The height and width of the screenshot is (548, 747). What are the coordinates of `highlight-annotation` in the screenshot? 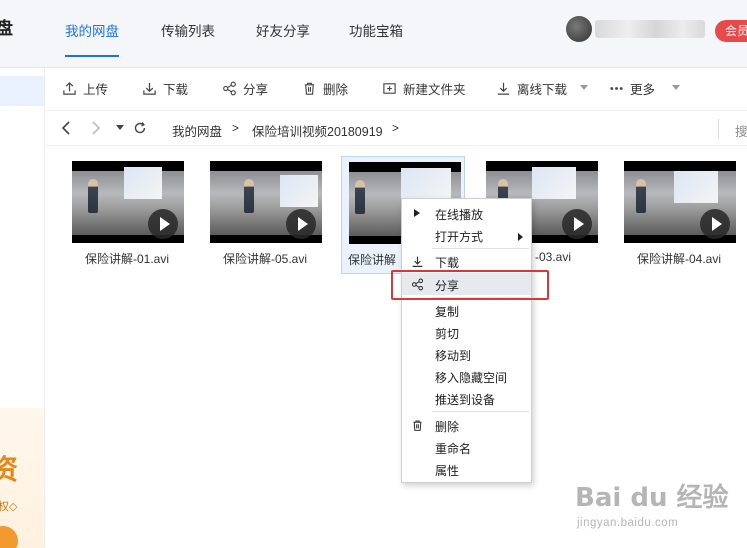 It's located at (470, 285).